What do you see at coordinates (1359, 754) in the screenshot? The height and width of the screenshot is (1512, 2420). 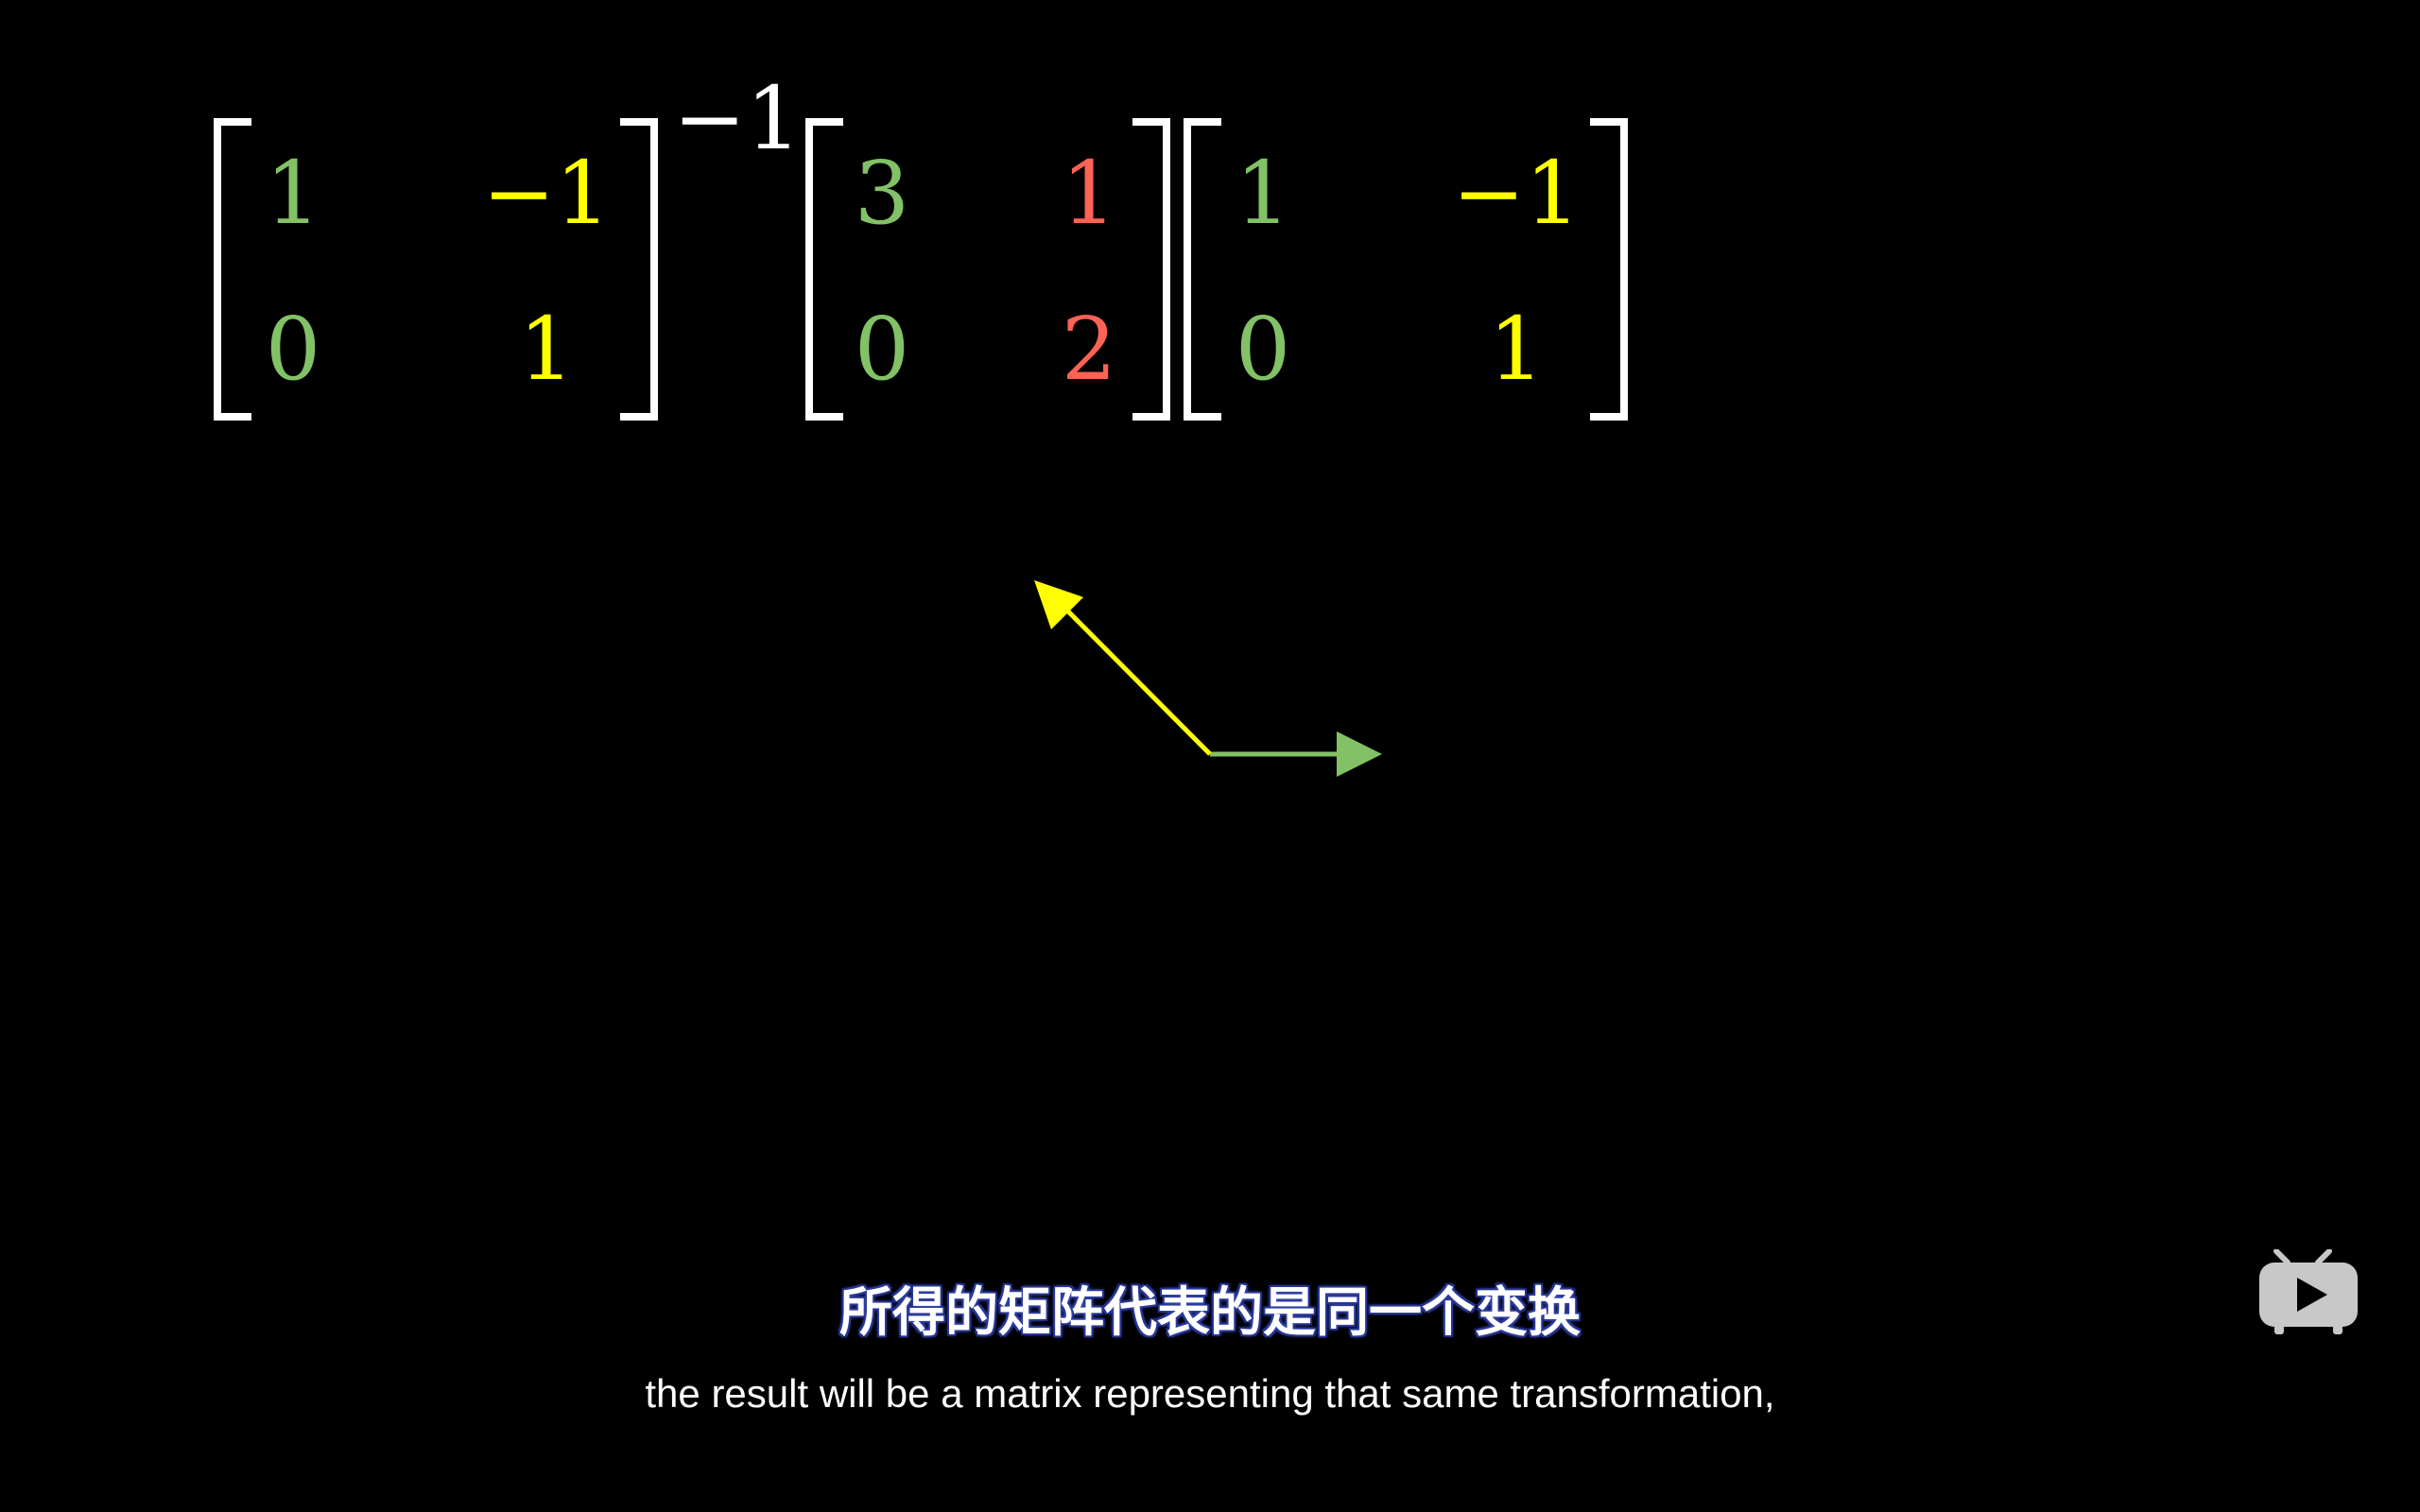 I see `green-vector-arrowhead` at bounding box center [1359, 754].